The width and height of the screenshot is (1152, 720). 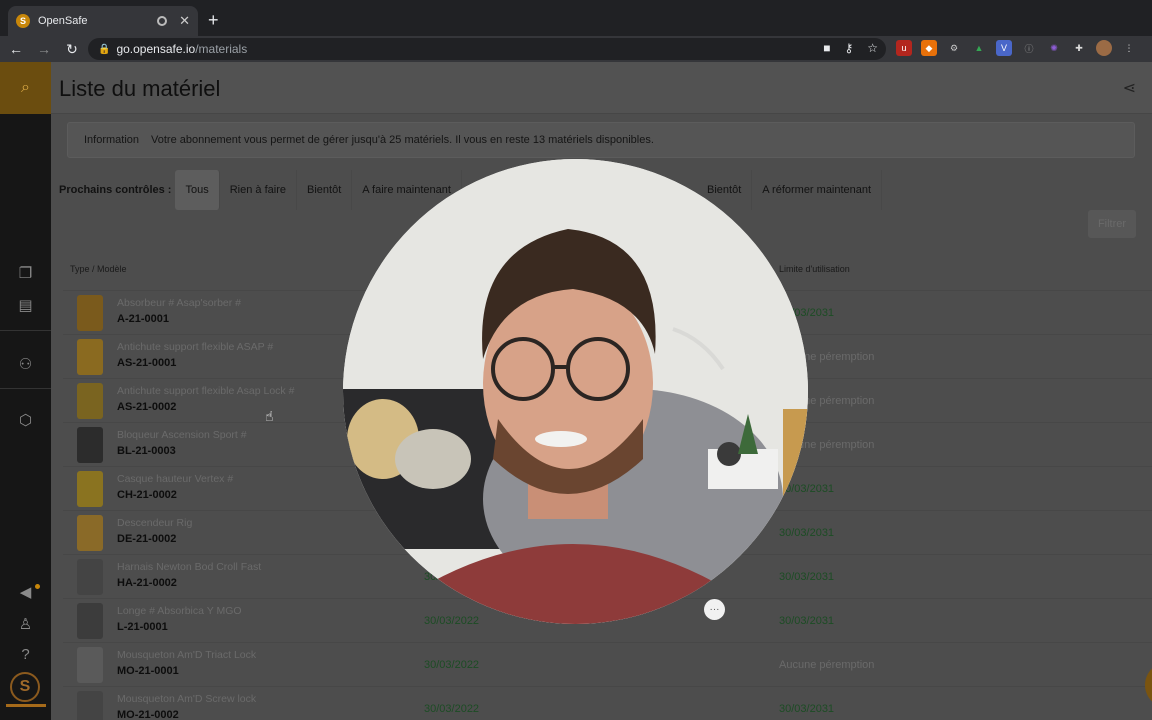 What do you see at coordinates (25, 687) in the screenshot?
I see `opensafe-logo: S` at bounding box center [25, 687].